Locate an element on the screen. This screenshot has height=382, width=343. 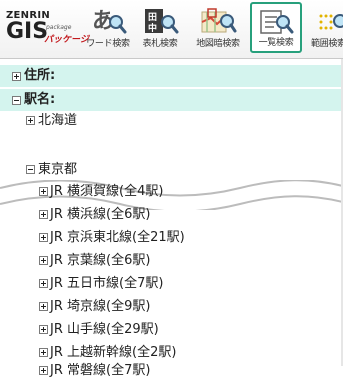
word-search-label: ワード検索 is located at coordinates (108, 44).